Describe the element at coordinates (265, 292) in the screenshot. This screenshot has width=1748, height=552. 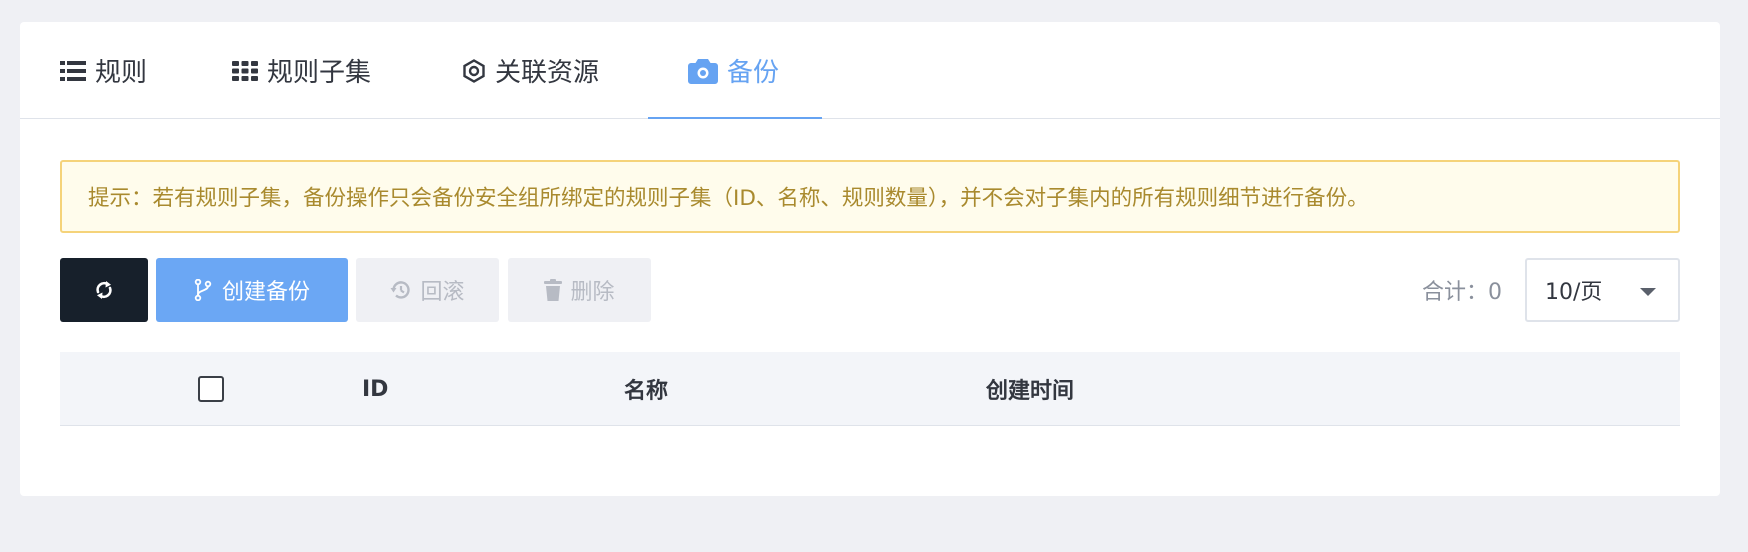
I see `create-backup-label: 创建备份` at that location.